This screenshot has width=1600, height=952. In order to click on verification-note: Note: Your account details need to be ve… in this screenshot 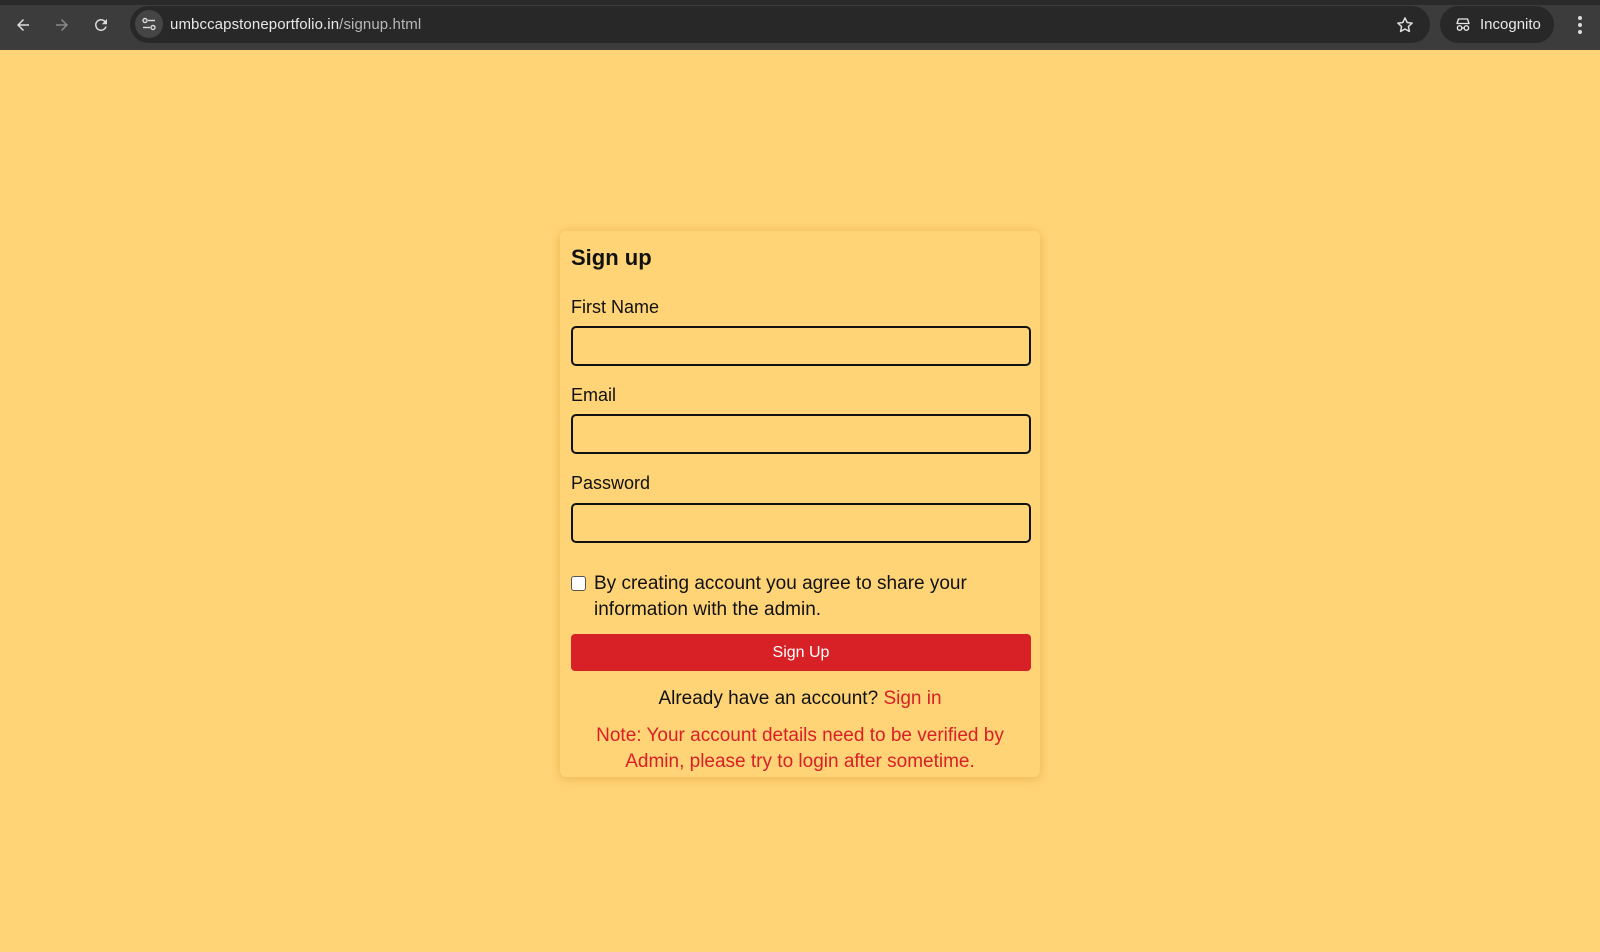, I will do `click(800, 748)`.